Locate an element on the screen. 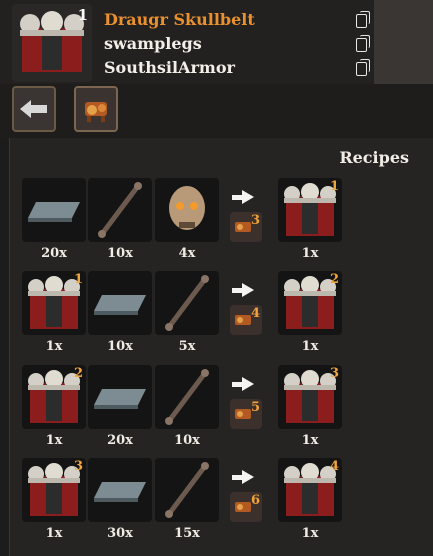 This screenshot has width=433, height=556. back-arrow-icon is located at coordinates (33, 109).